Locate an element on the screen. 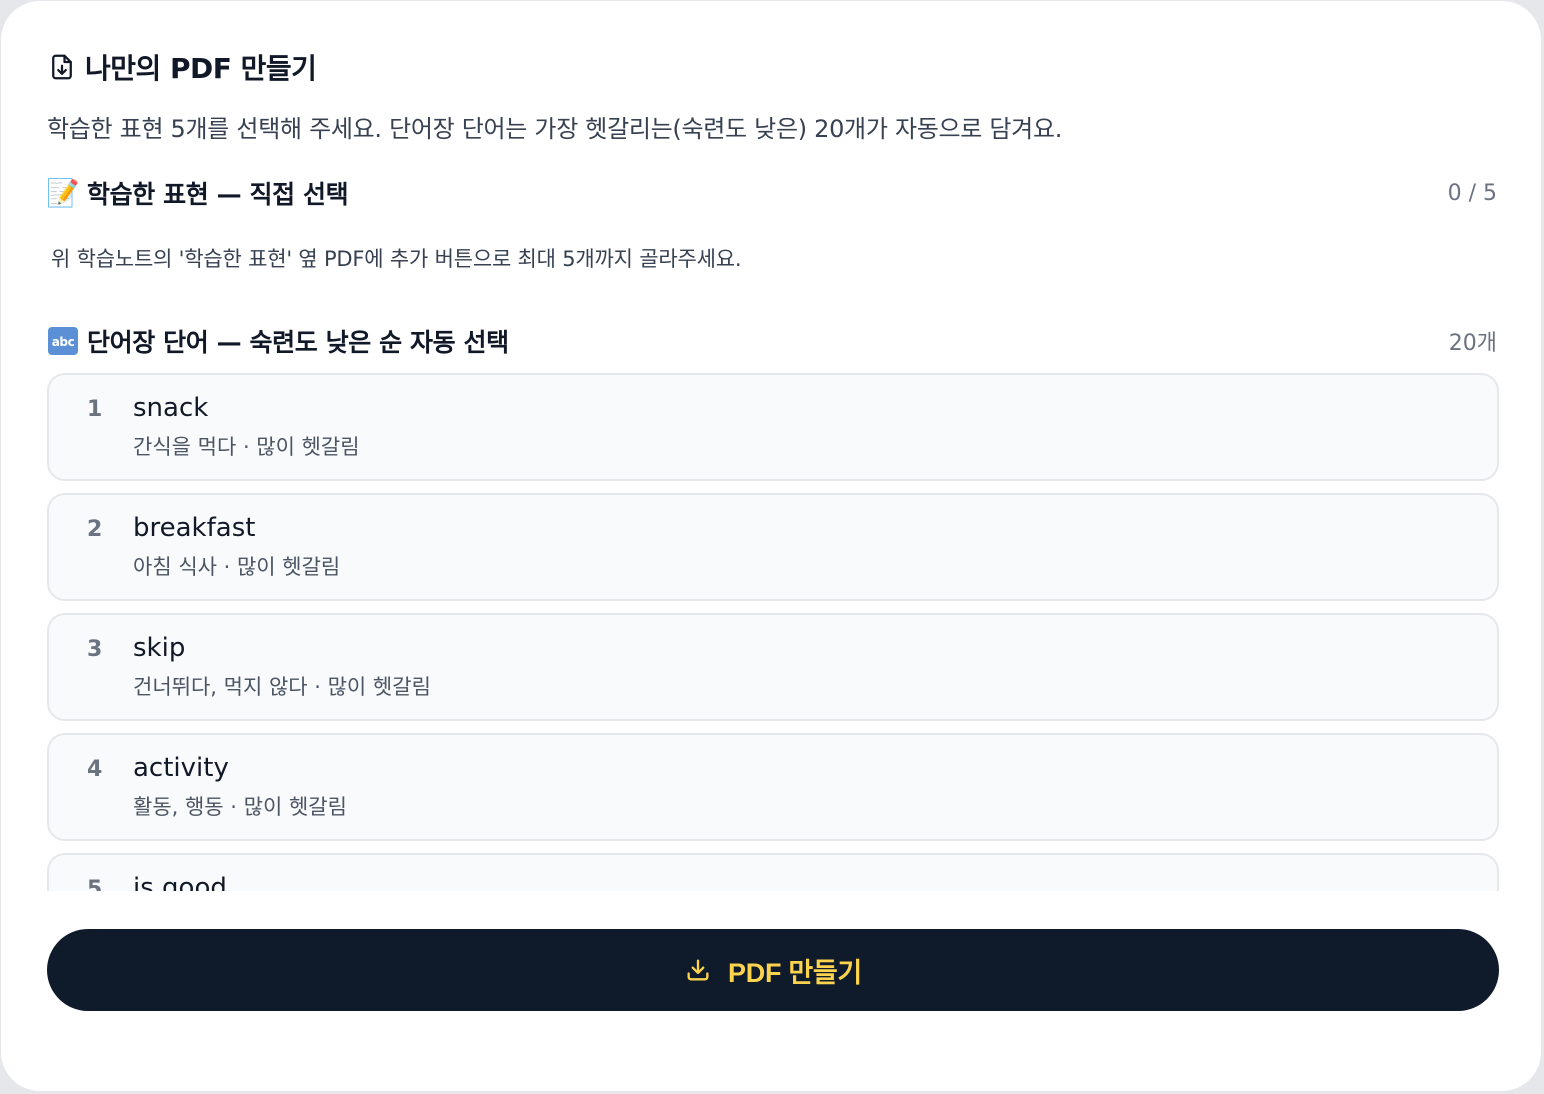 The height and width of the screenshot is (1094, 1544). expressions-section-title: 학습한 표현 — 직접 선택 is located at coordinates (218, 194).